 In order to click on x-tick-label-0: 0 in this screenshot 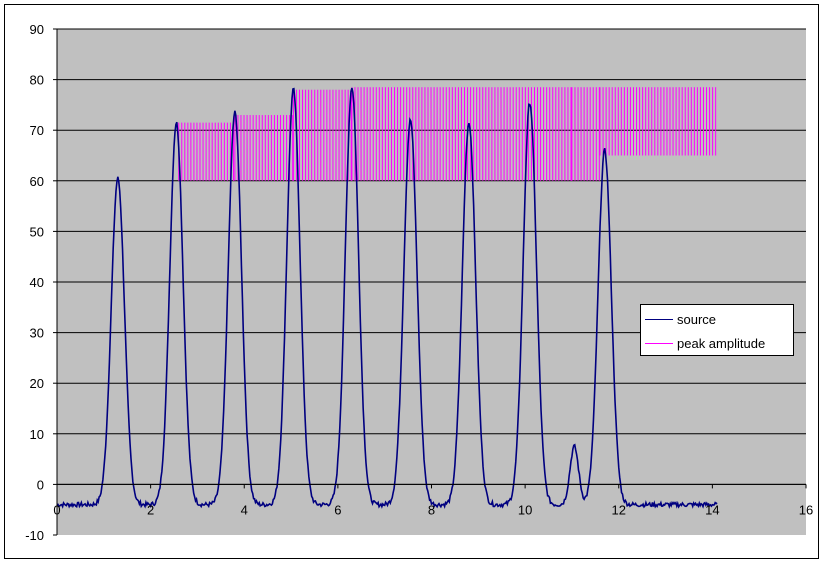, I will do `click(56, 509)`.